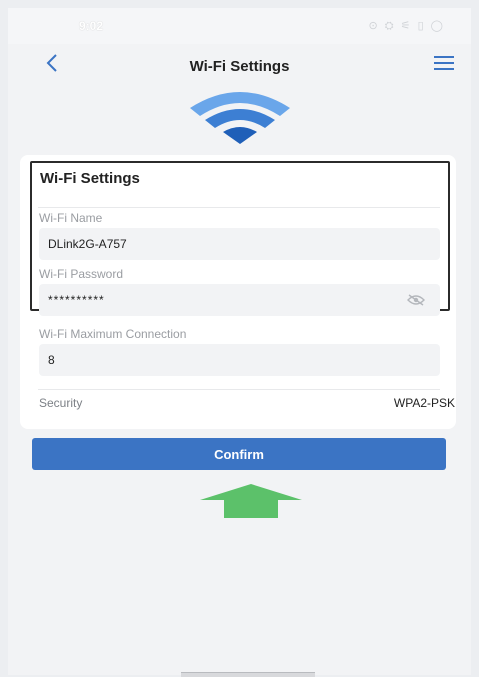  What do you see at coordinates (71, 218) in the screenshot?
I see `wifi-name-label: Wi-Fi Name` at bounding box center [71, 218].